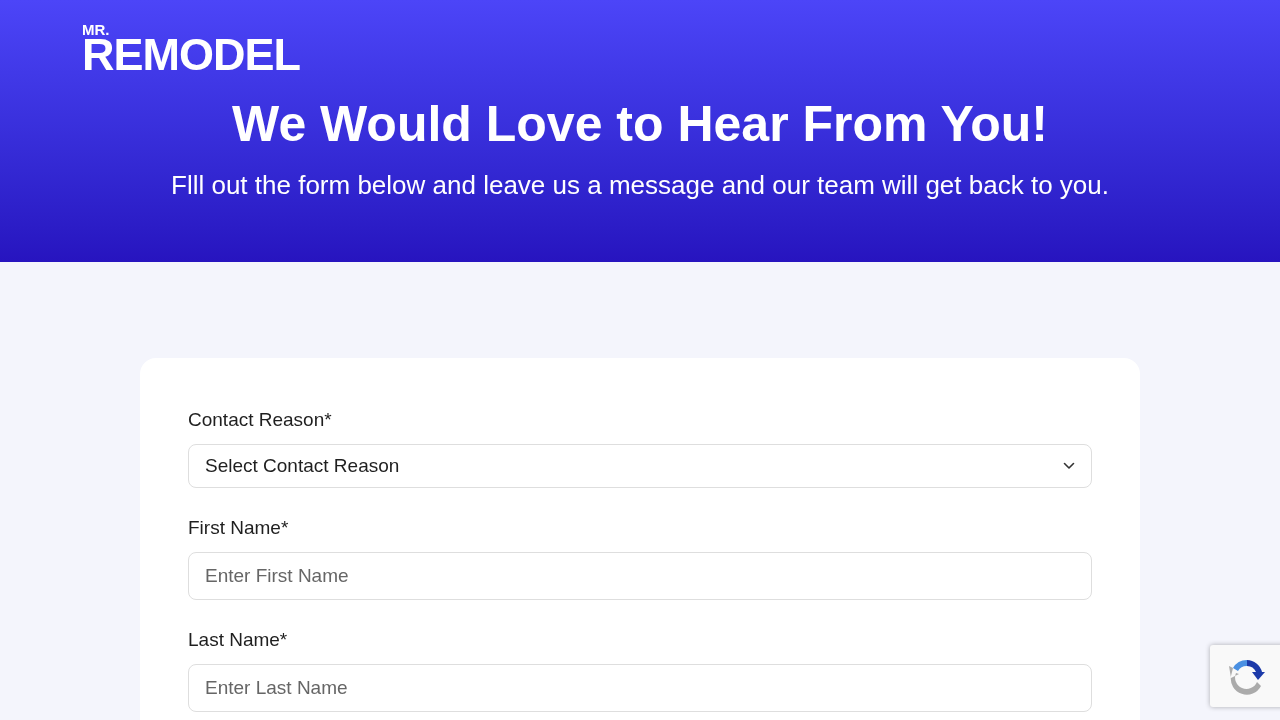  Describe the element at coordinates (640, 185) in the screenshot. I see `page-subtitle: Flll out the form below and leave us a message and our team will get back to you.` at that location.